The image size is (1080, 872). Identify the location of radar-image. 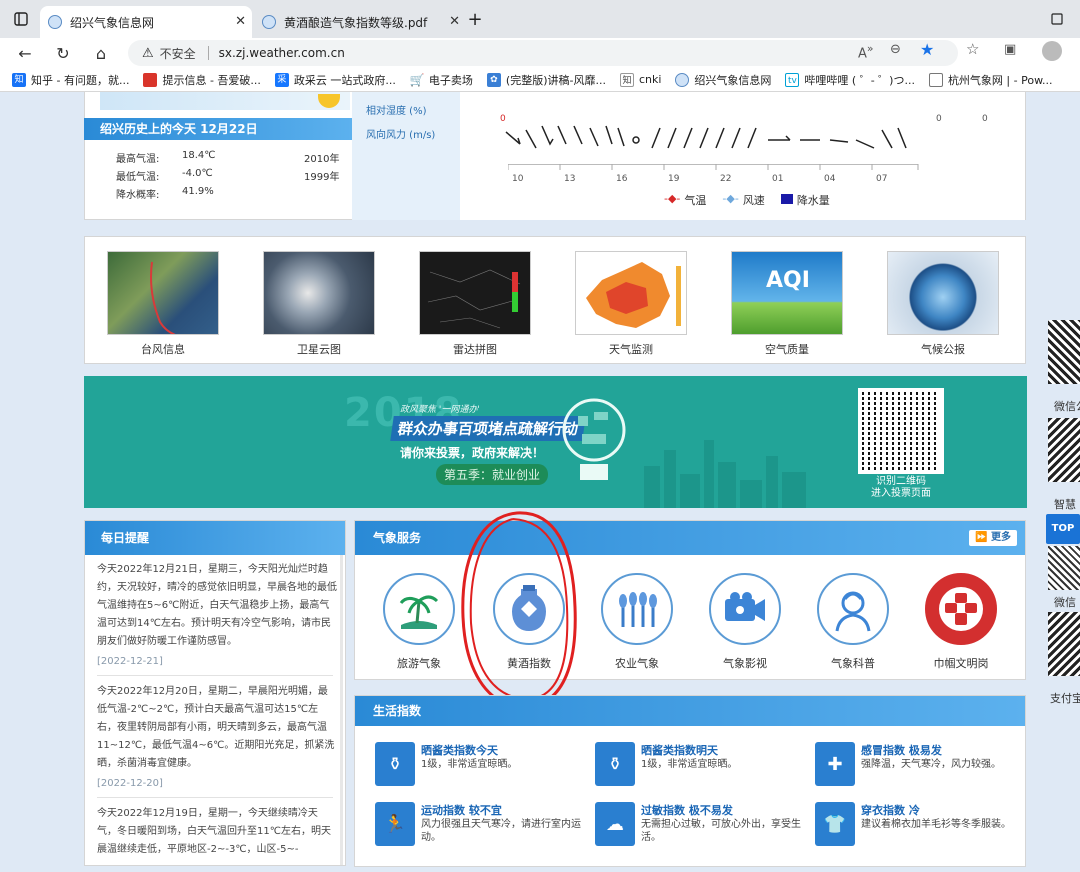
(475, 293).